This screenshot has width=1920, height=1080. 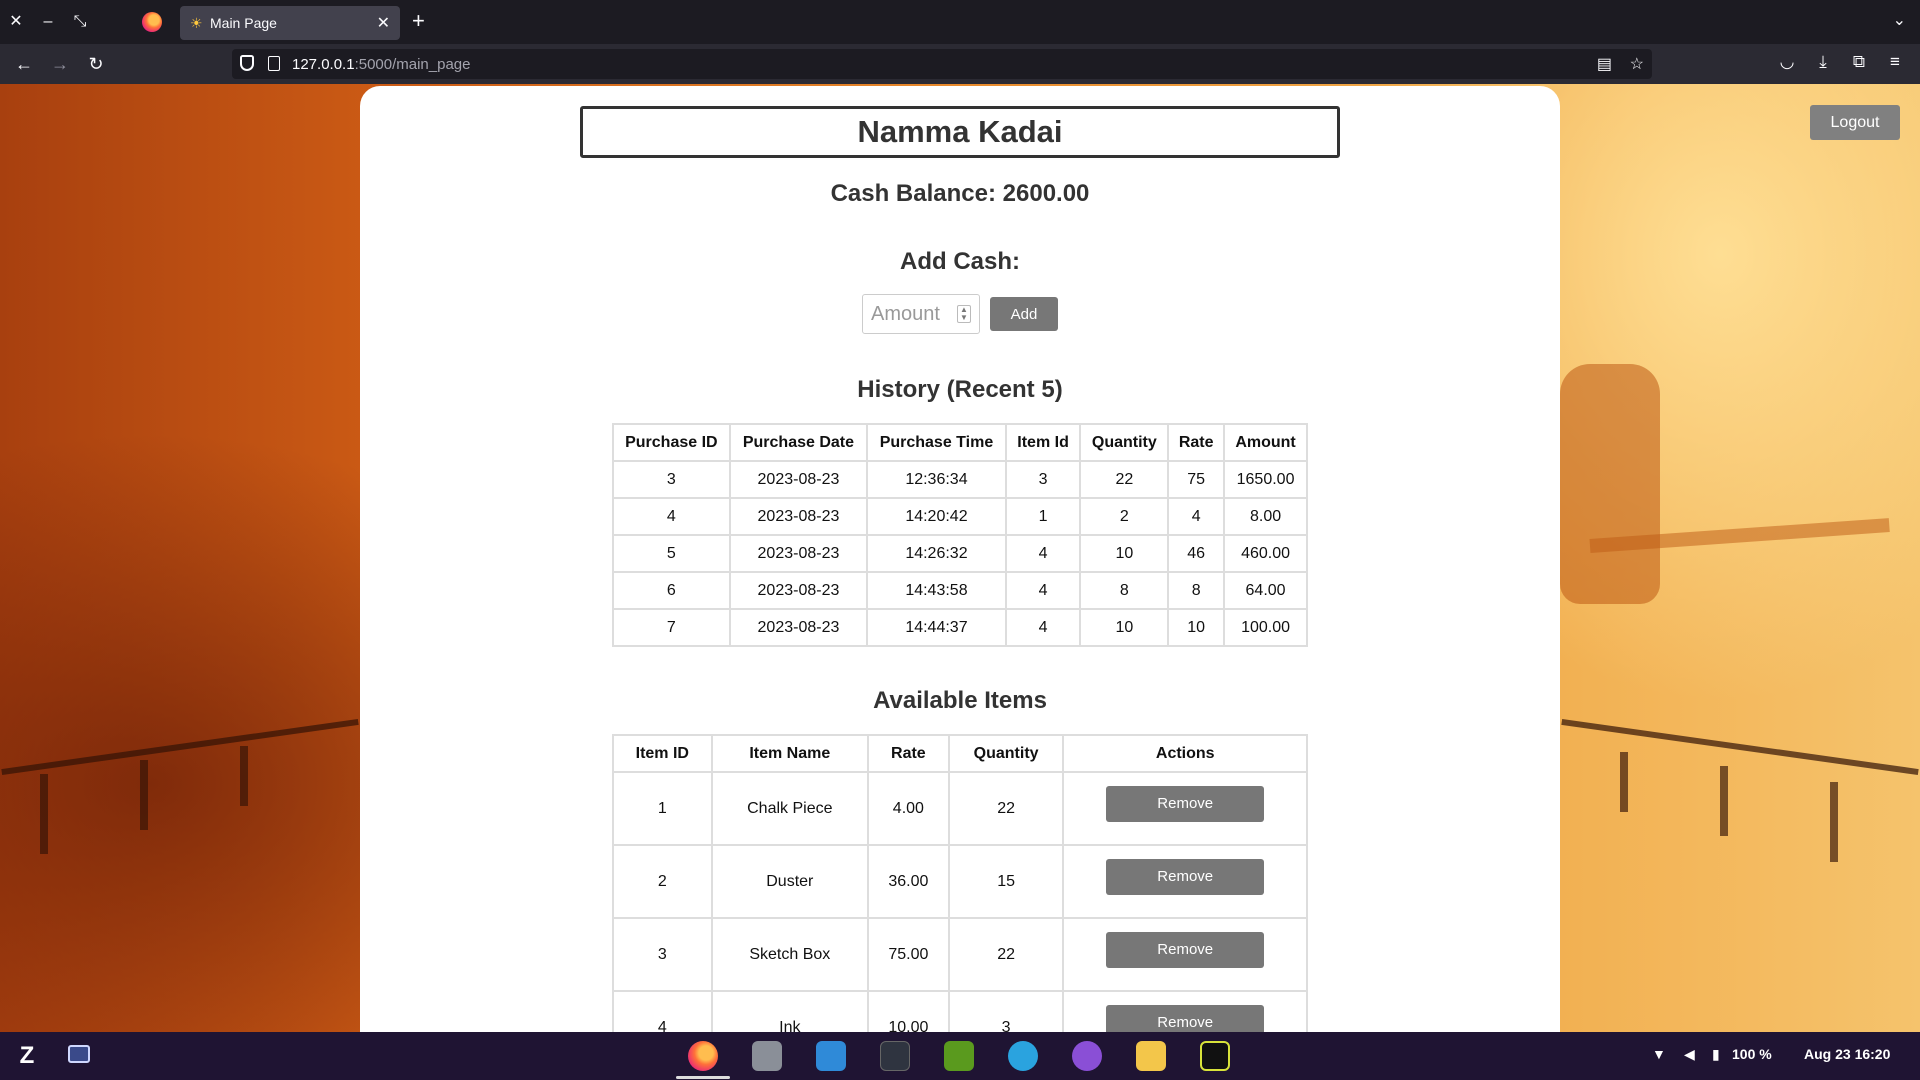 What do you see at coordinates (671, 479) in the screenshot?
I see `history-cell: 3` at bounding box center [671, 479].